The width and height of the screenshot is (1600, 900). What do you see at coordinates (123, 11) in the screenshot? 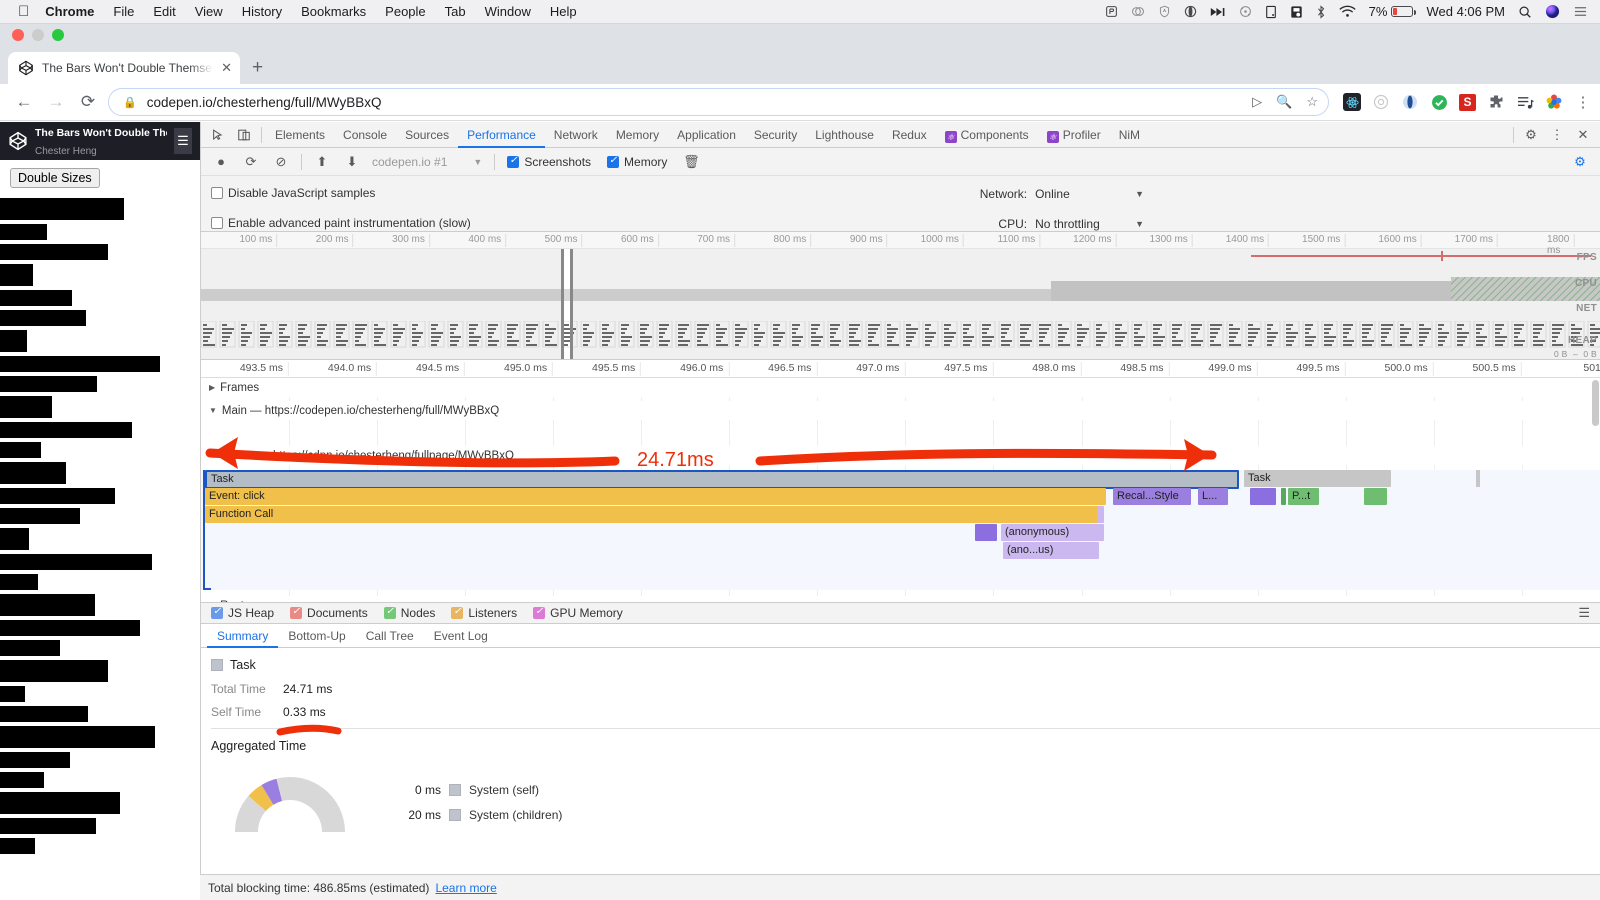
I see `menu-item-file: File` at bounding box center [123, 11].